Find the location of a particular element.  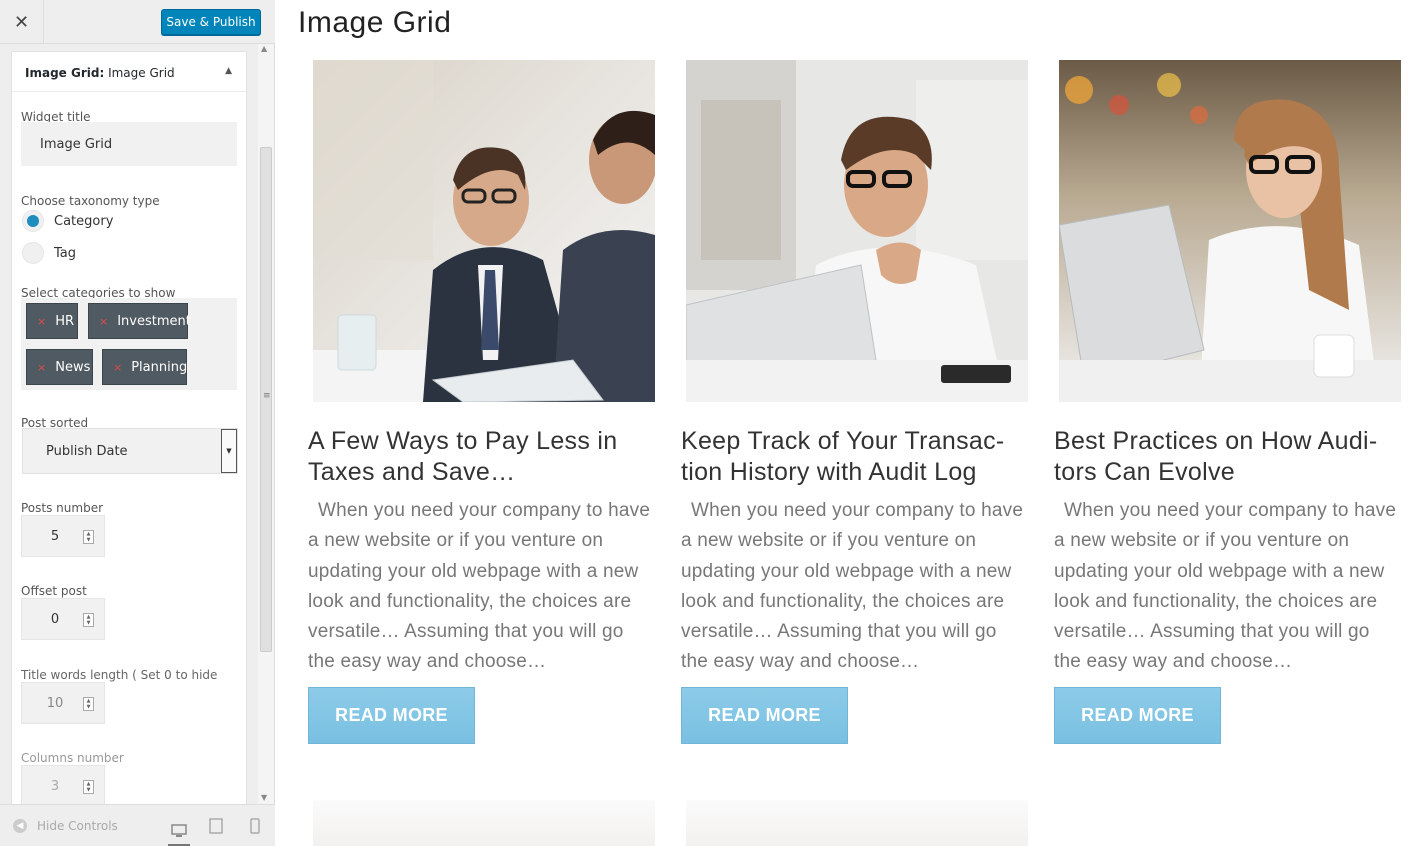

widget-title-input: Image Grid is located at coordinates (129, 144).